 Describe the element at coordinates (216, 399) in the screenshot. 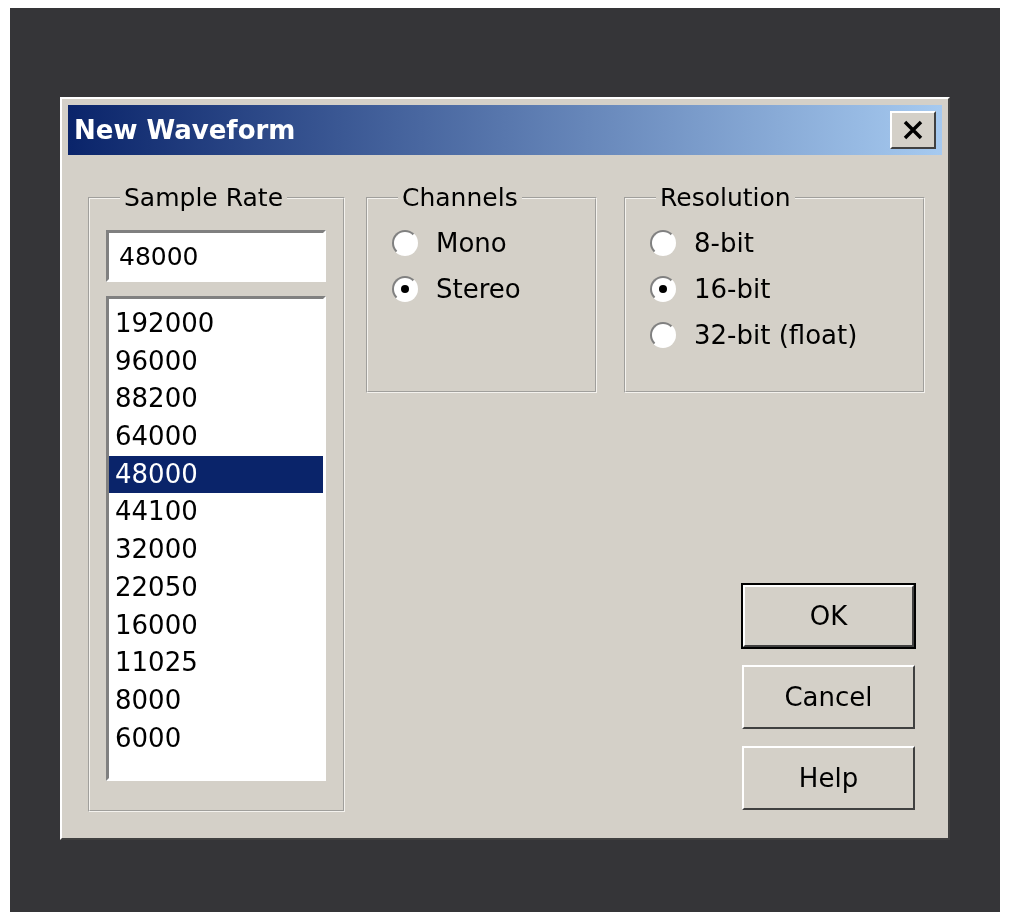

I see `list-item: 88200` at that location.